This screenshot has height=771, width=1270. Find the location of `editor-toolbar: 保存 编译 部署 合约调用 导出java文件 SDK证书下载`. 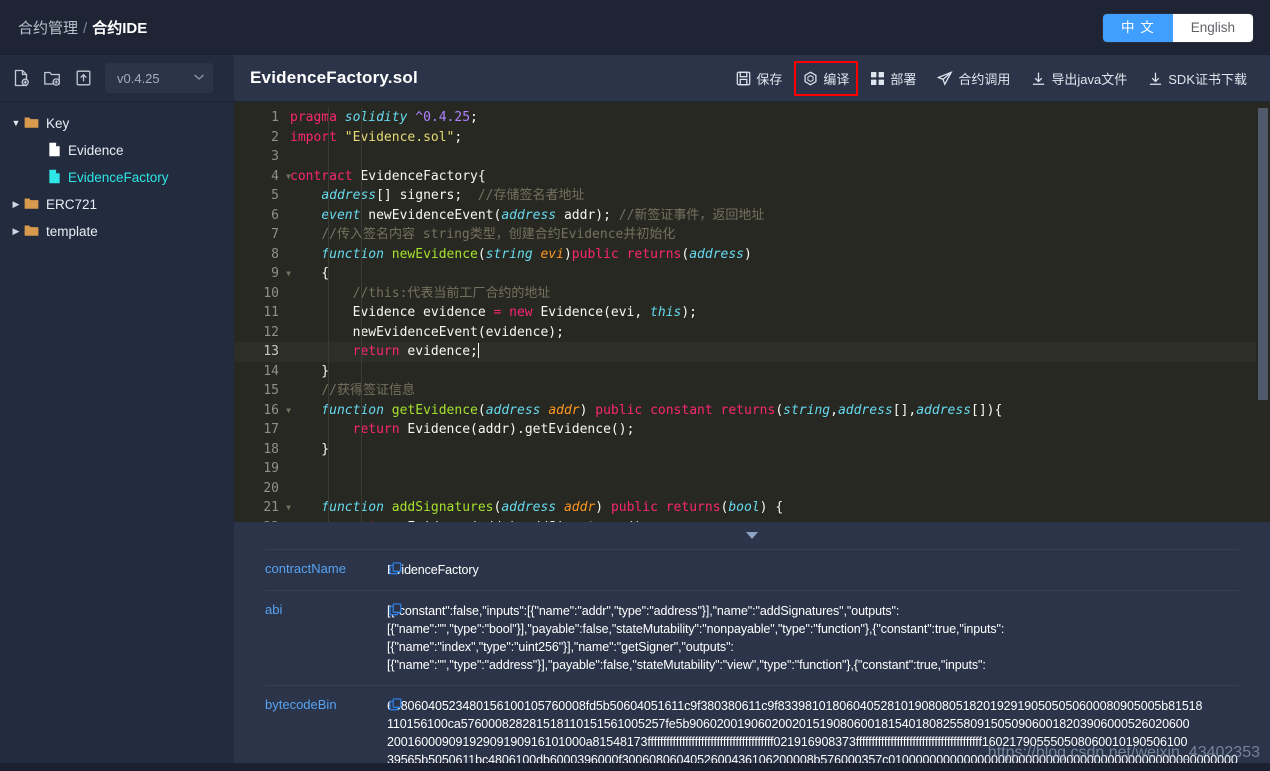

editor-toolbar: 保存 编译 部署 合约调用 导出java文件 SDK证书下载 is located at coordinates (991, 78).